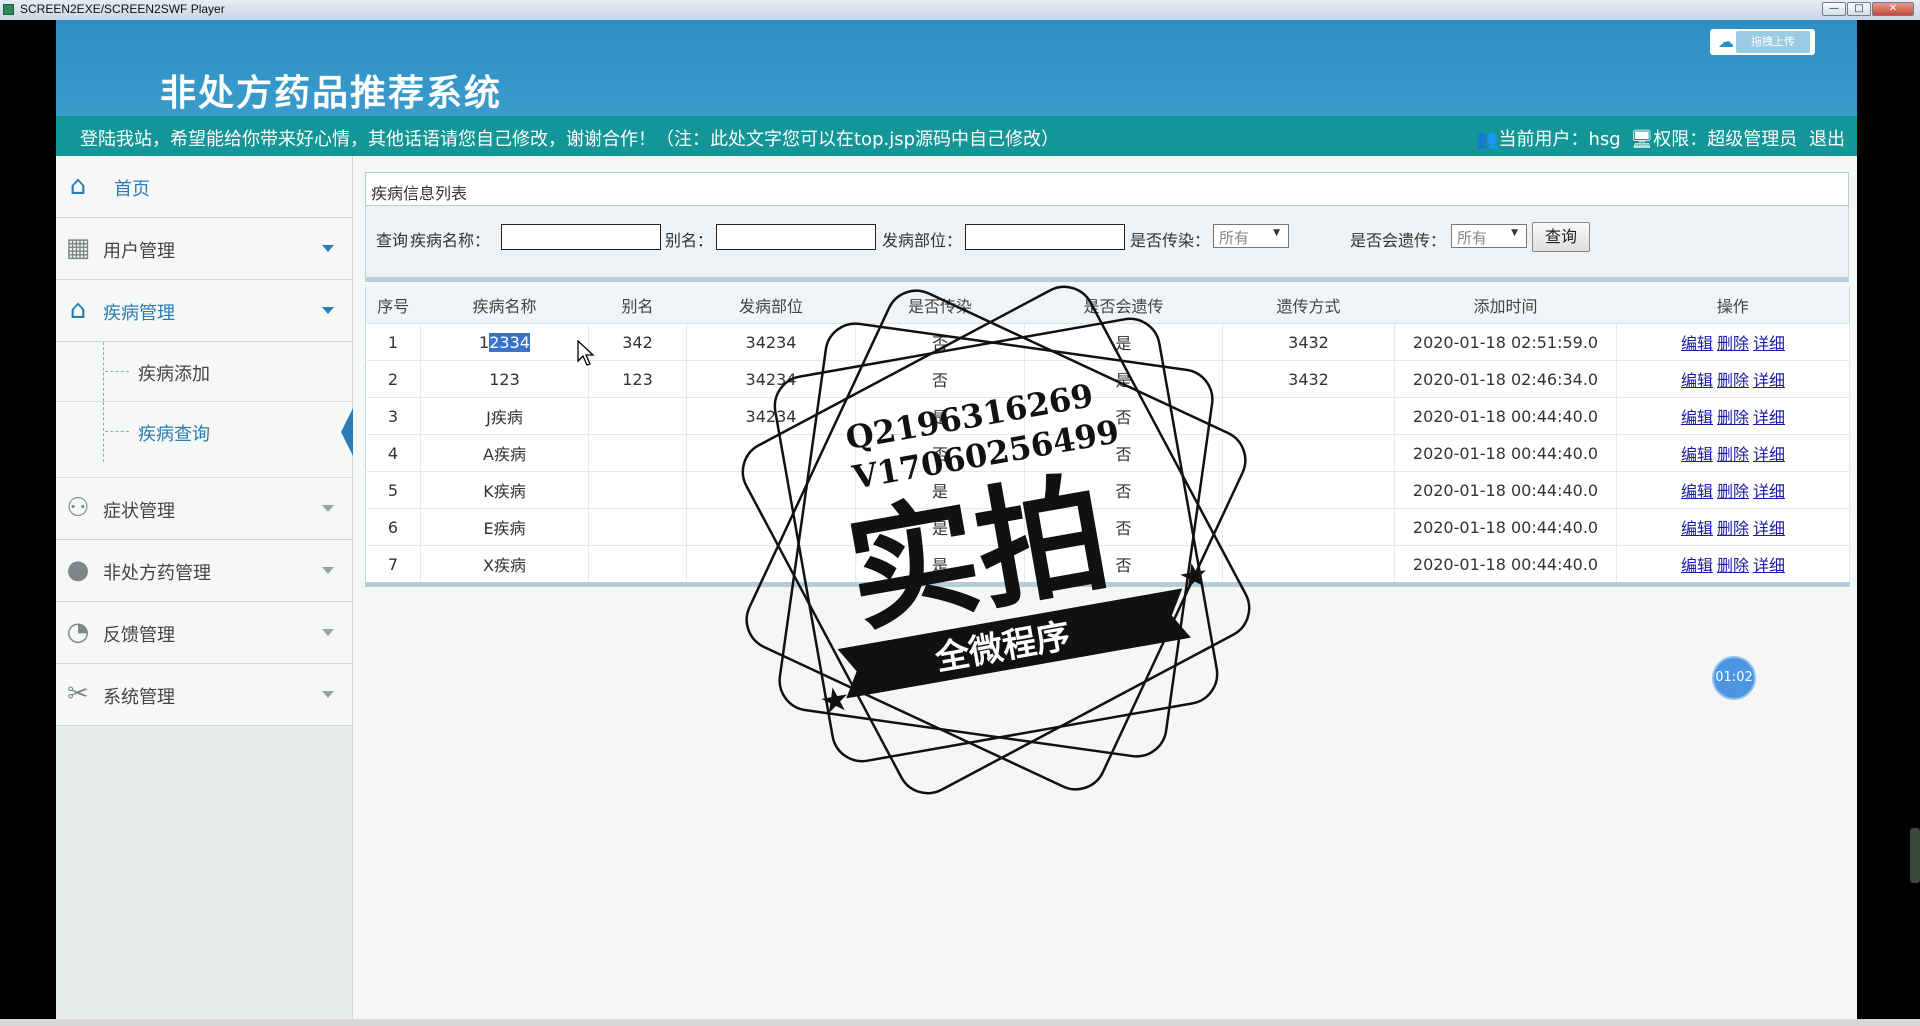  Describe the element at coordinates (771, 342) in the screenshot. I see `table-cell: 34234` at that location.